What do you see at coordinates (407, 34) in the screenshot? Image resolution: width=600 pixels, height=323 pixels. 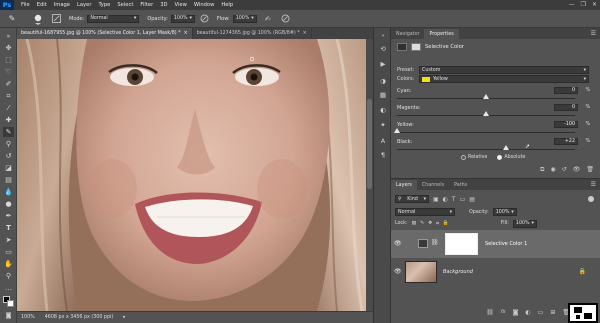 I see `tab-navigator: Navigator` at bounding box center [407, 34].